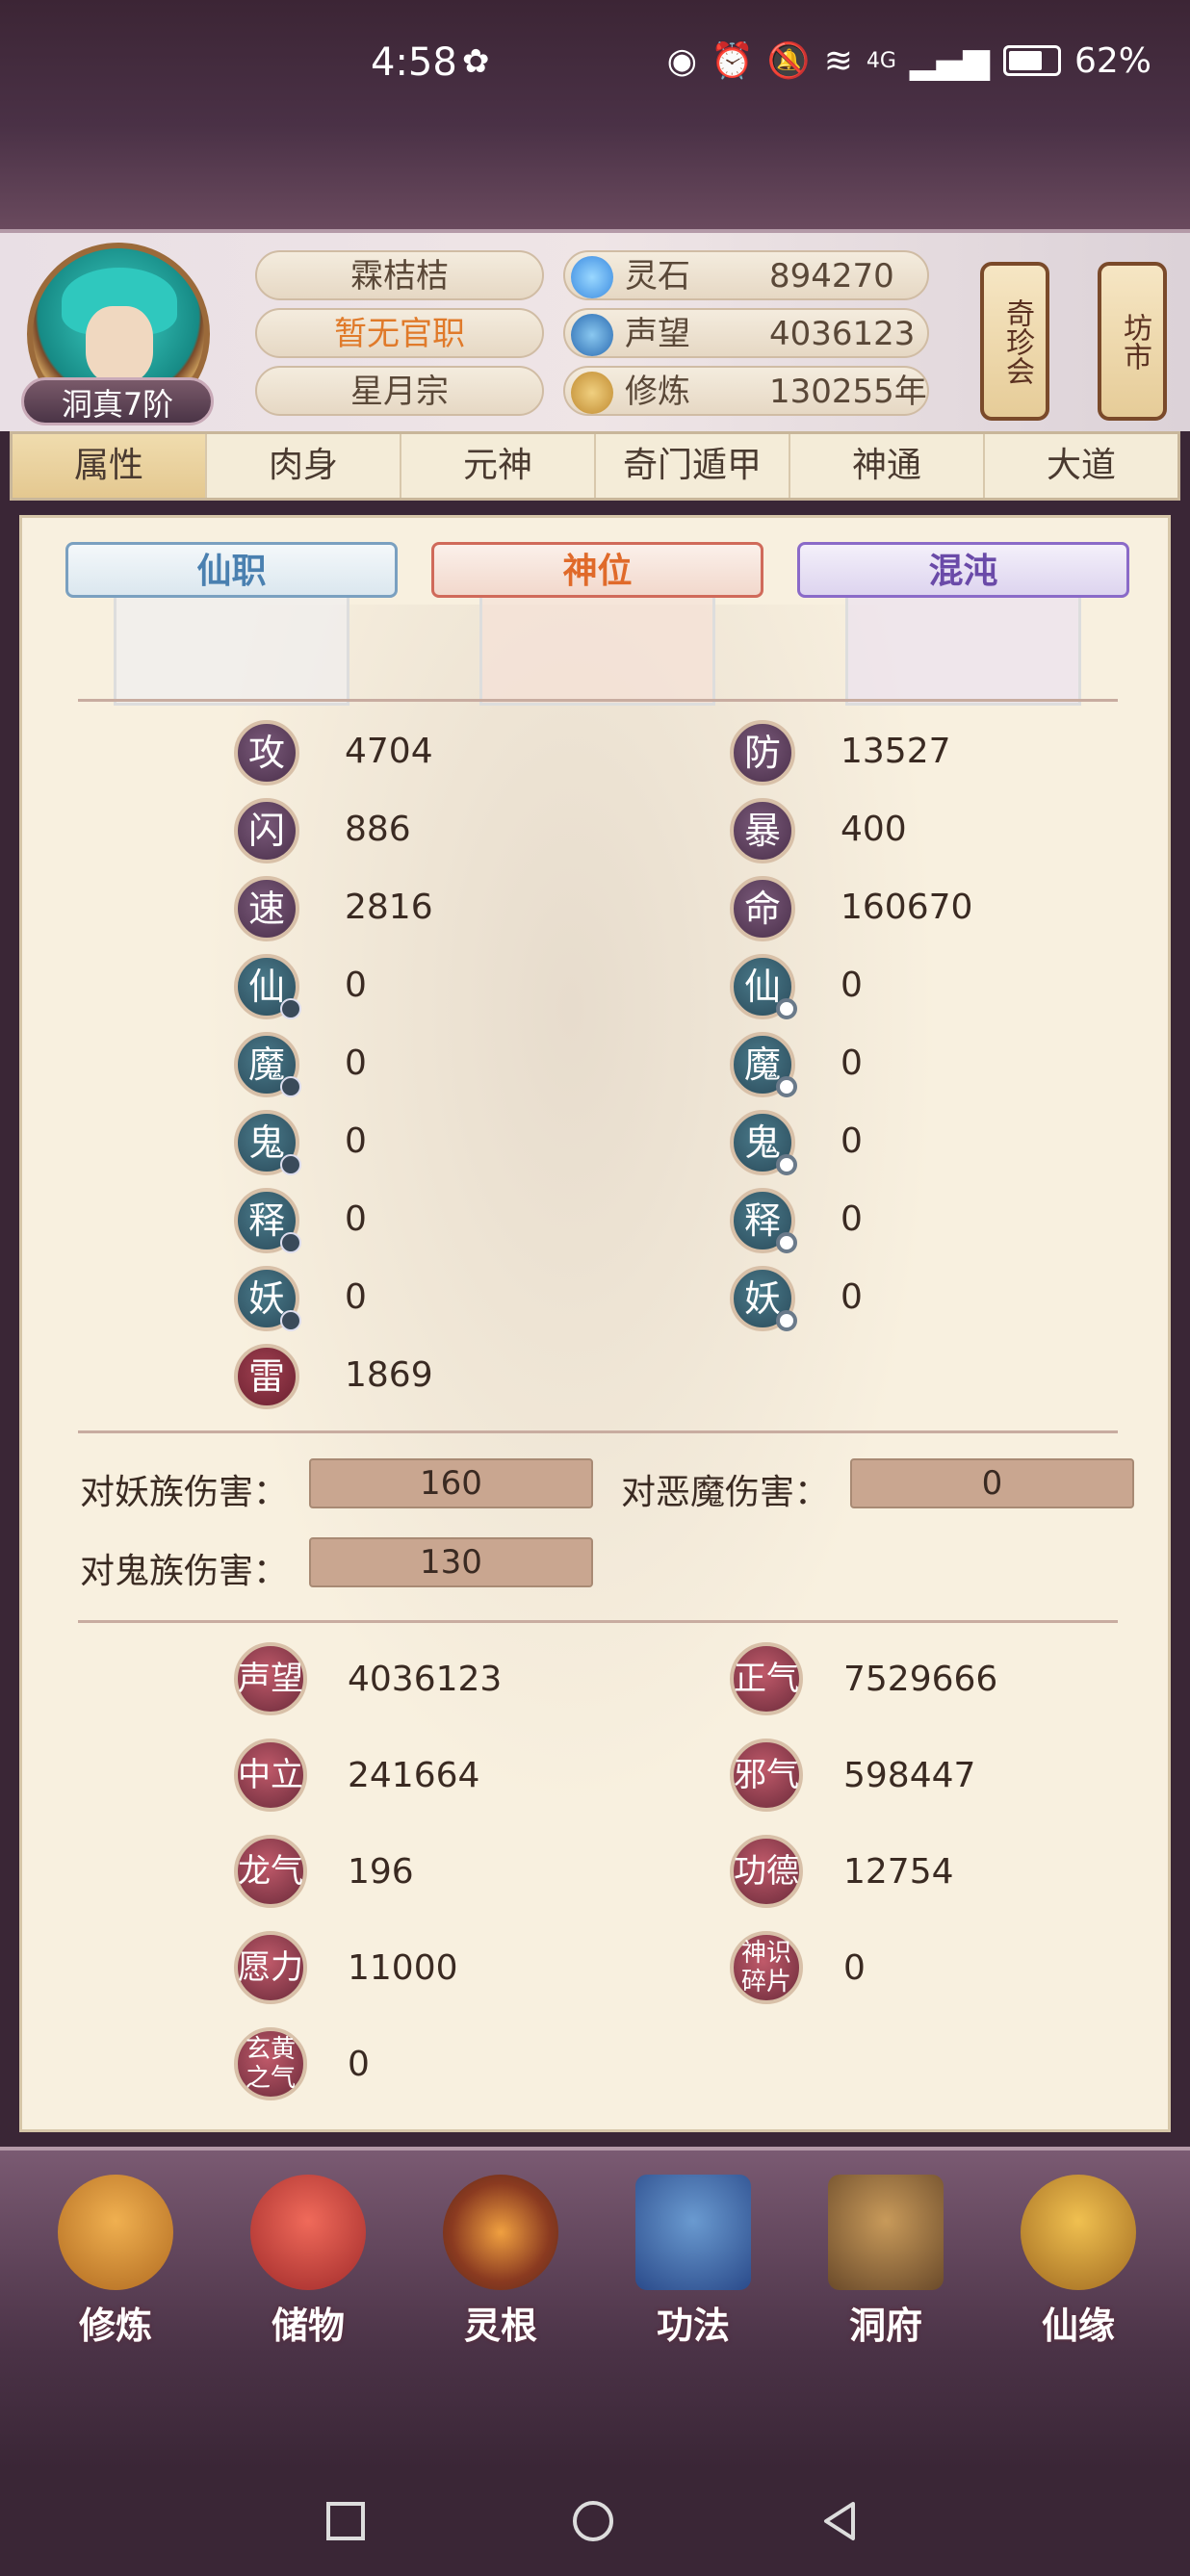  Describe the element at coordinates (379, 1377) in the screenshot. I see `stat-thunder: 雷 1869` at that location.